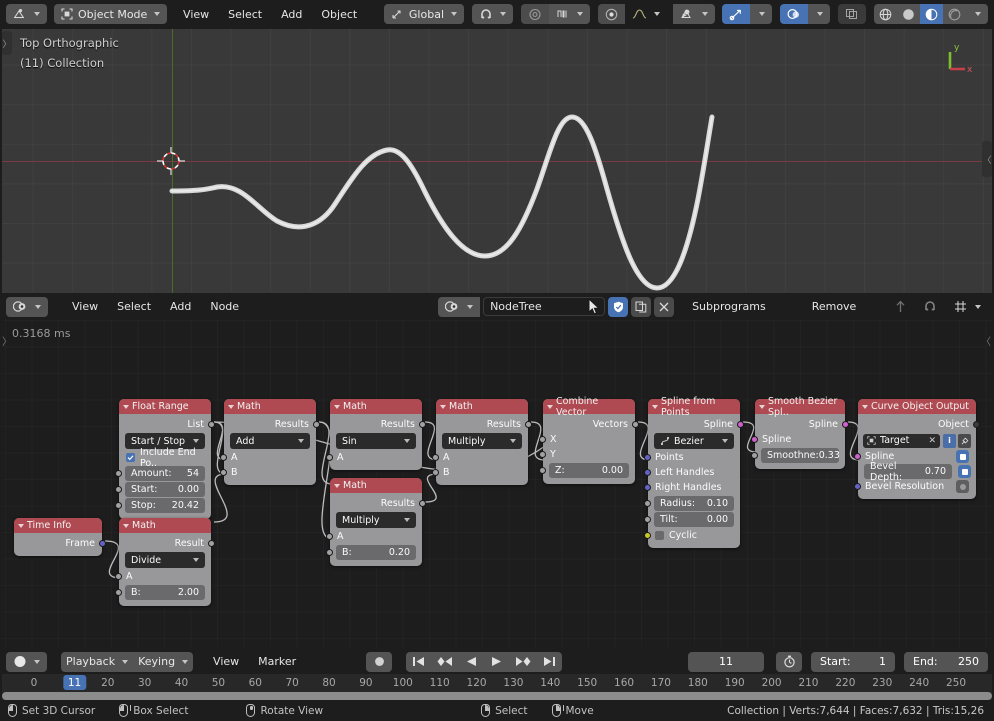 The width and height of the screenshot is (994, 721). I want to click on play-button, so click(496, 661).